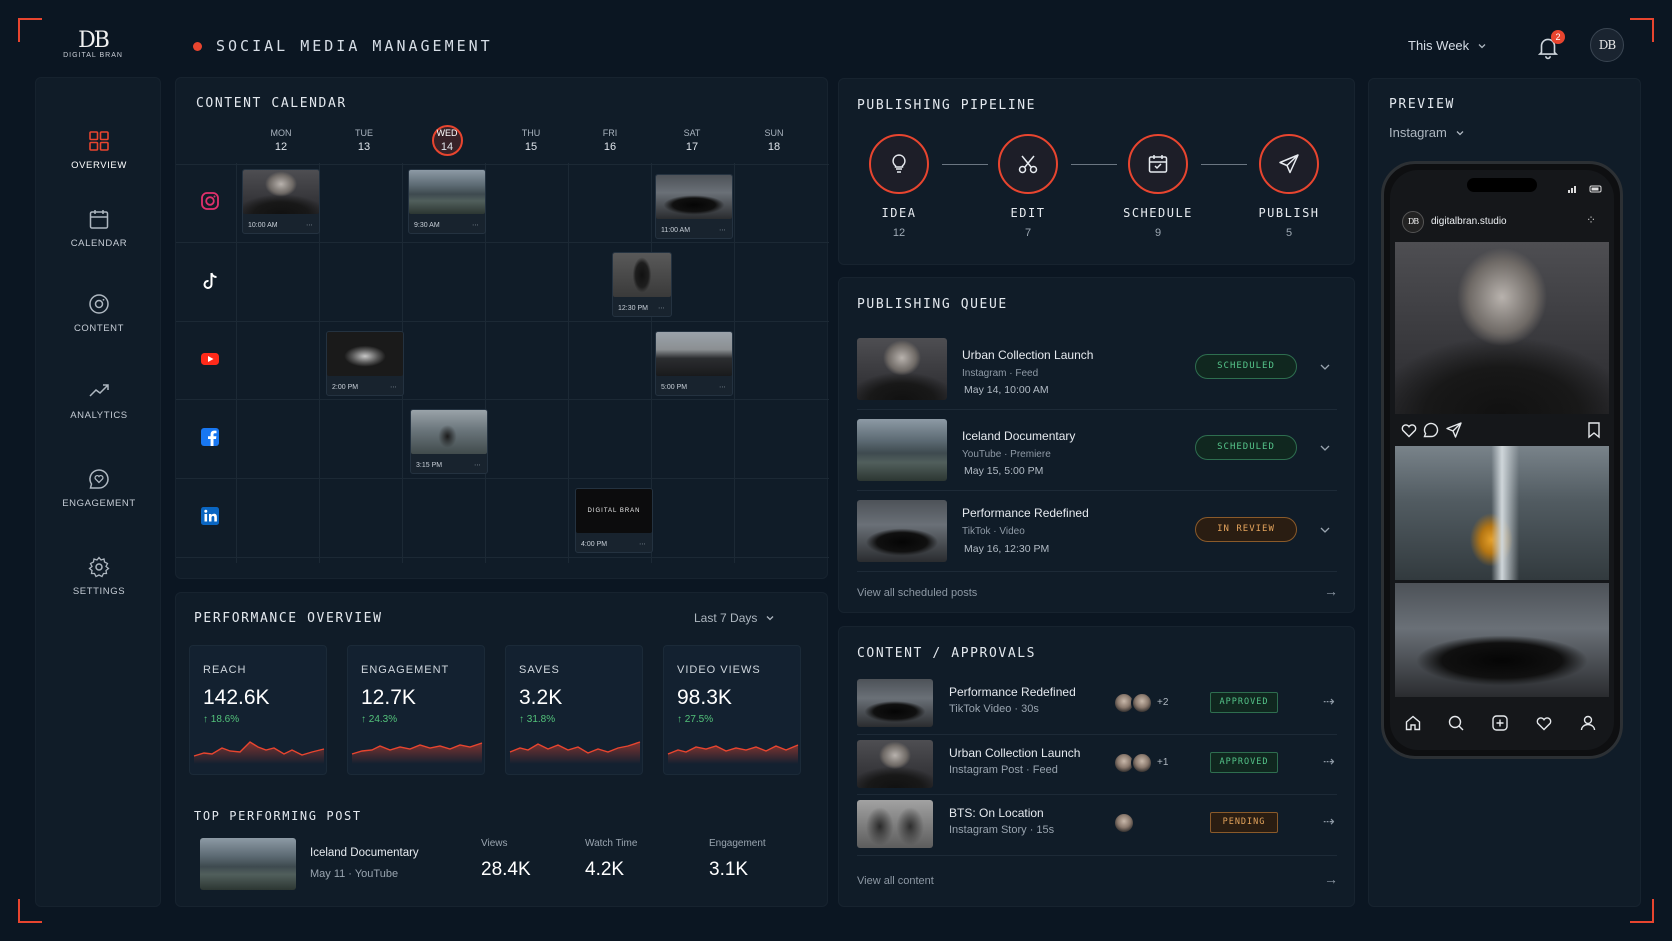 Image resolution: width=1672 pixels, height=941 pixels. I want to click on more-icon: ⁘, so click(1591, 220).